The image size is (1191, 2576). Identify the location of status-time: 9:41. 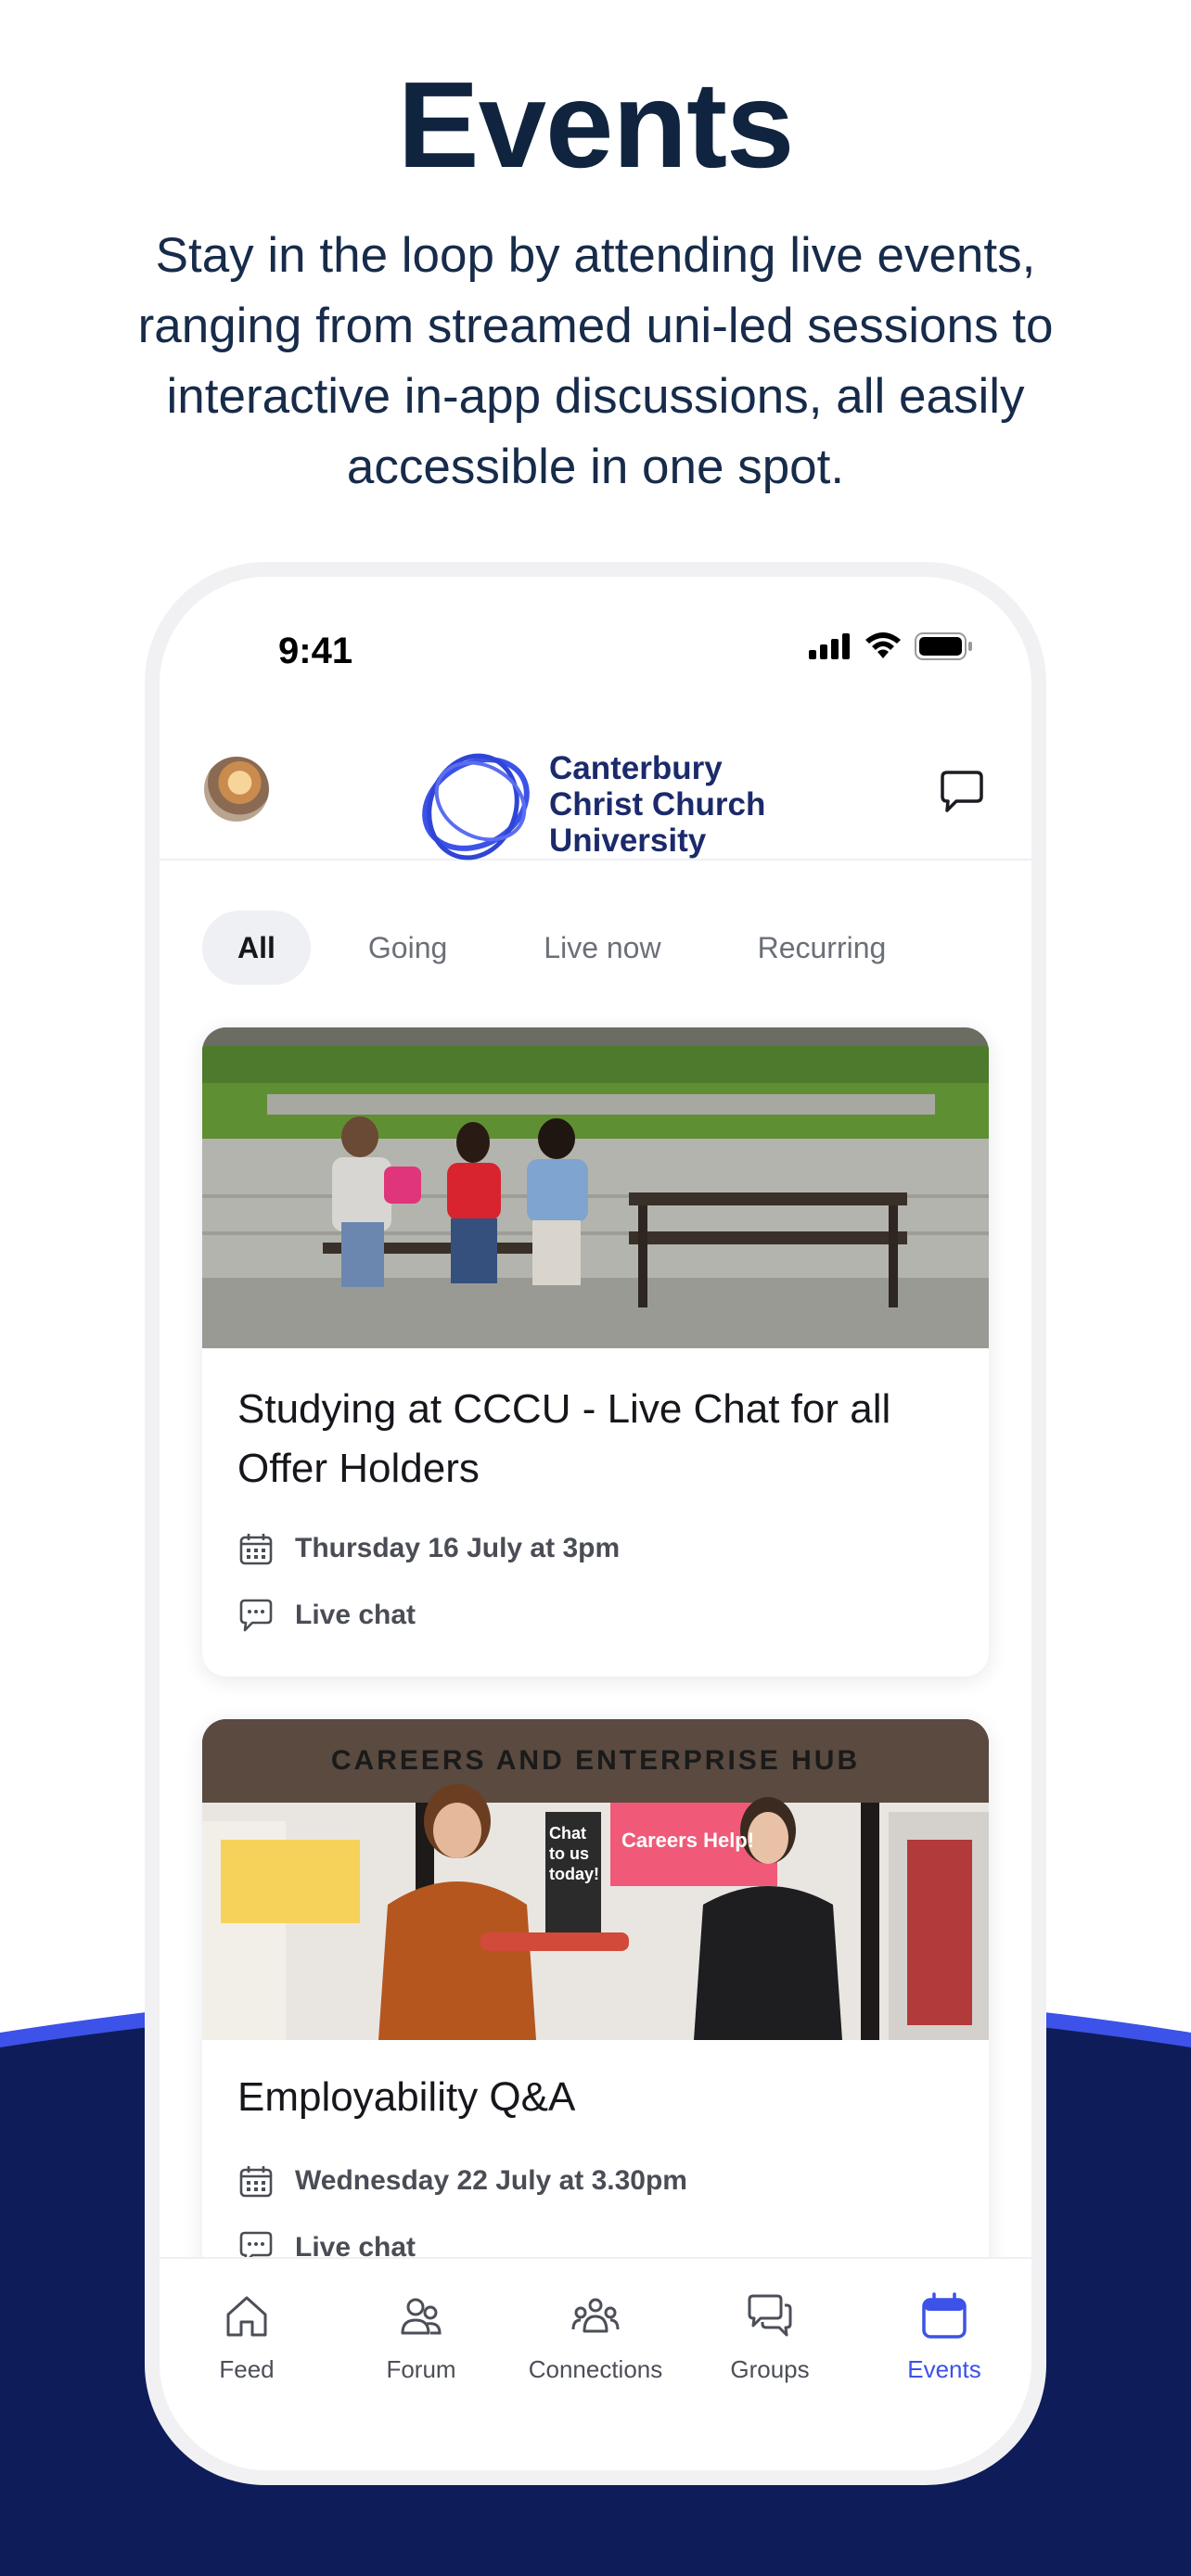
(315, 651).